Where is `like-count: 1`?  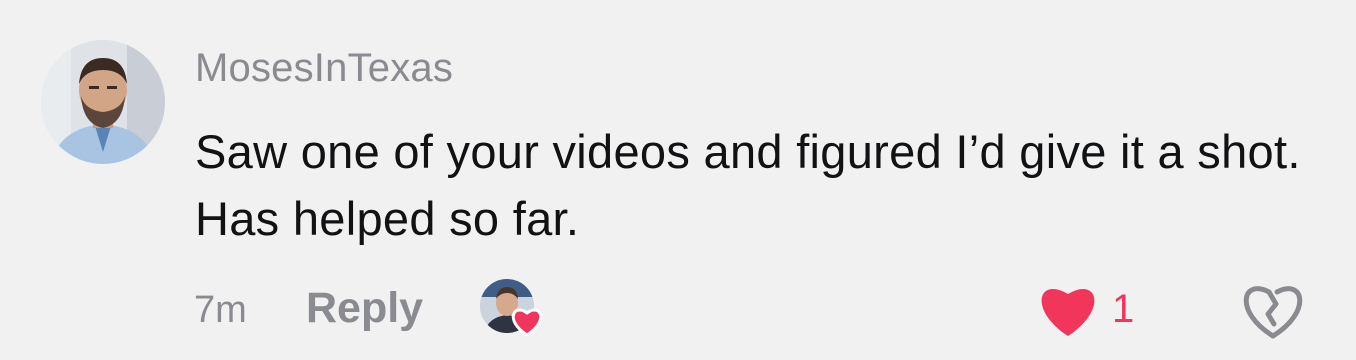
like-count: 1 is located at coordinates (1123, 309).